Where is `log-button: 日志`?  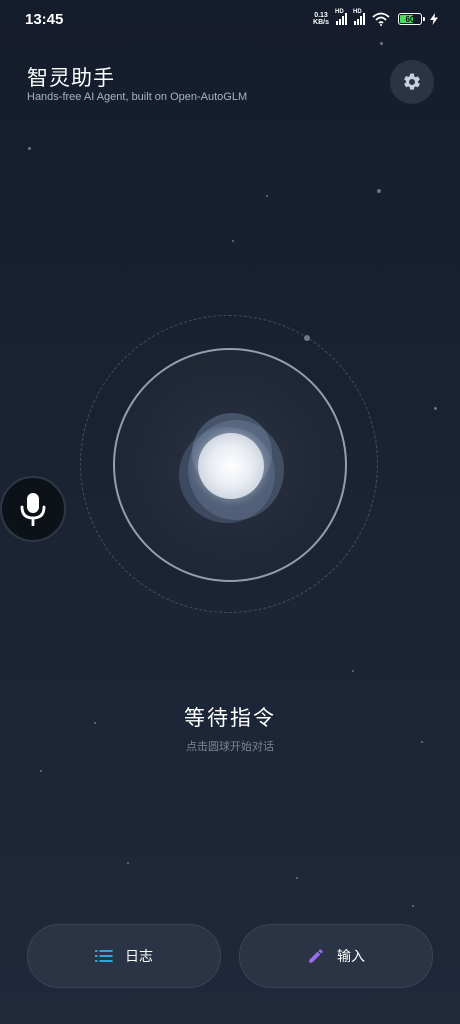
log-button: 日志 is located at coordinates (124, 956).